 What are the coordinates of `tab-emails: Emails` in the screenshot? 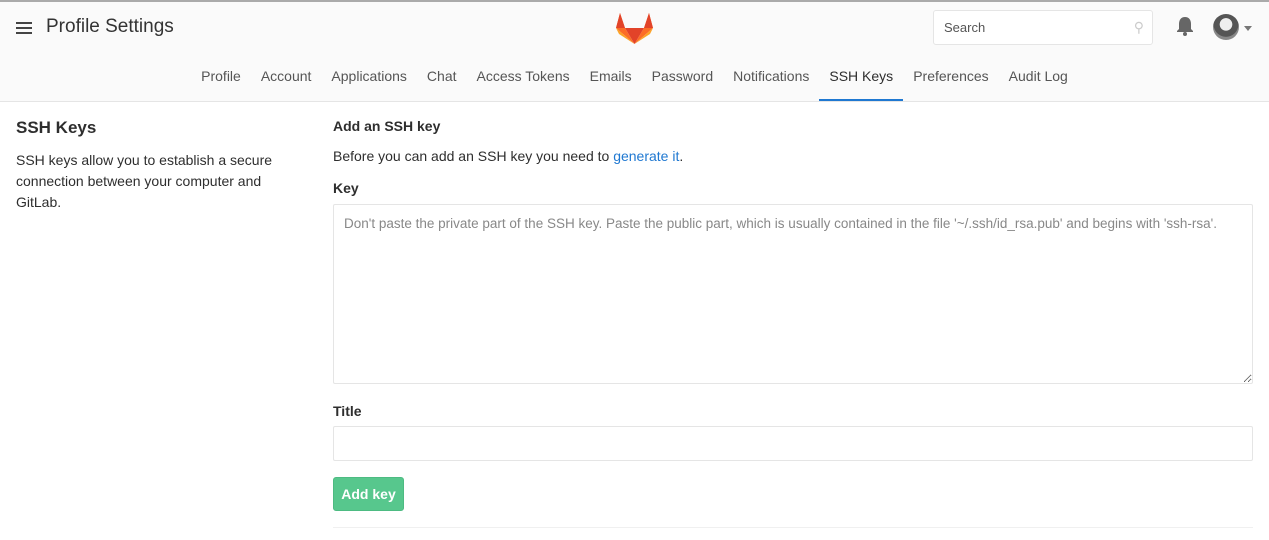 It's located at (611, 77).